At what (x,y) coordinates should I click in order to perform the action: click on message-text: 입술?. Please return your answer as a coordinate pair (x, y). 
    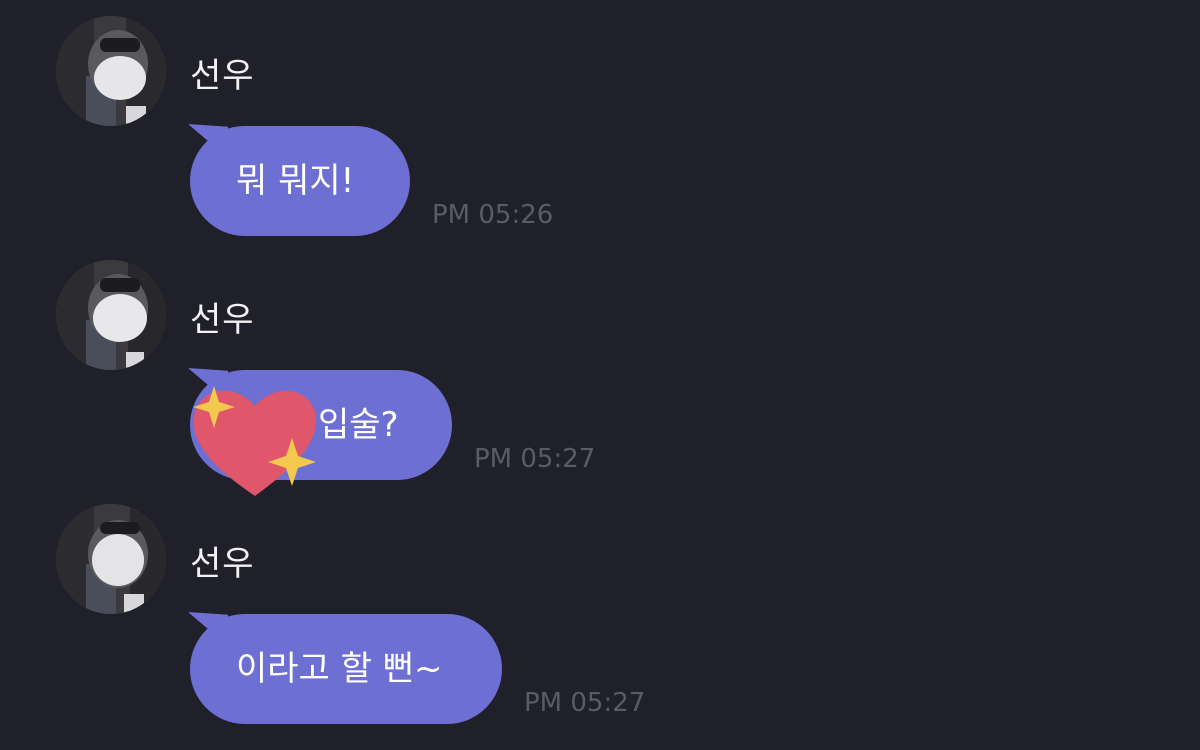
    Looking at the image, I should click on (358, 425).